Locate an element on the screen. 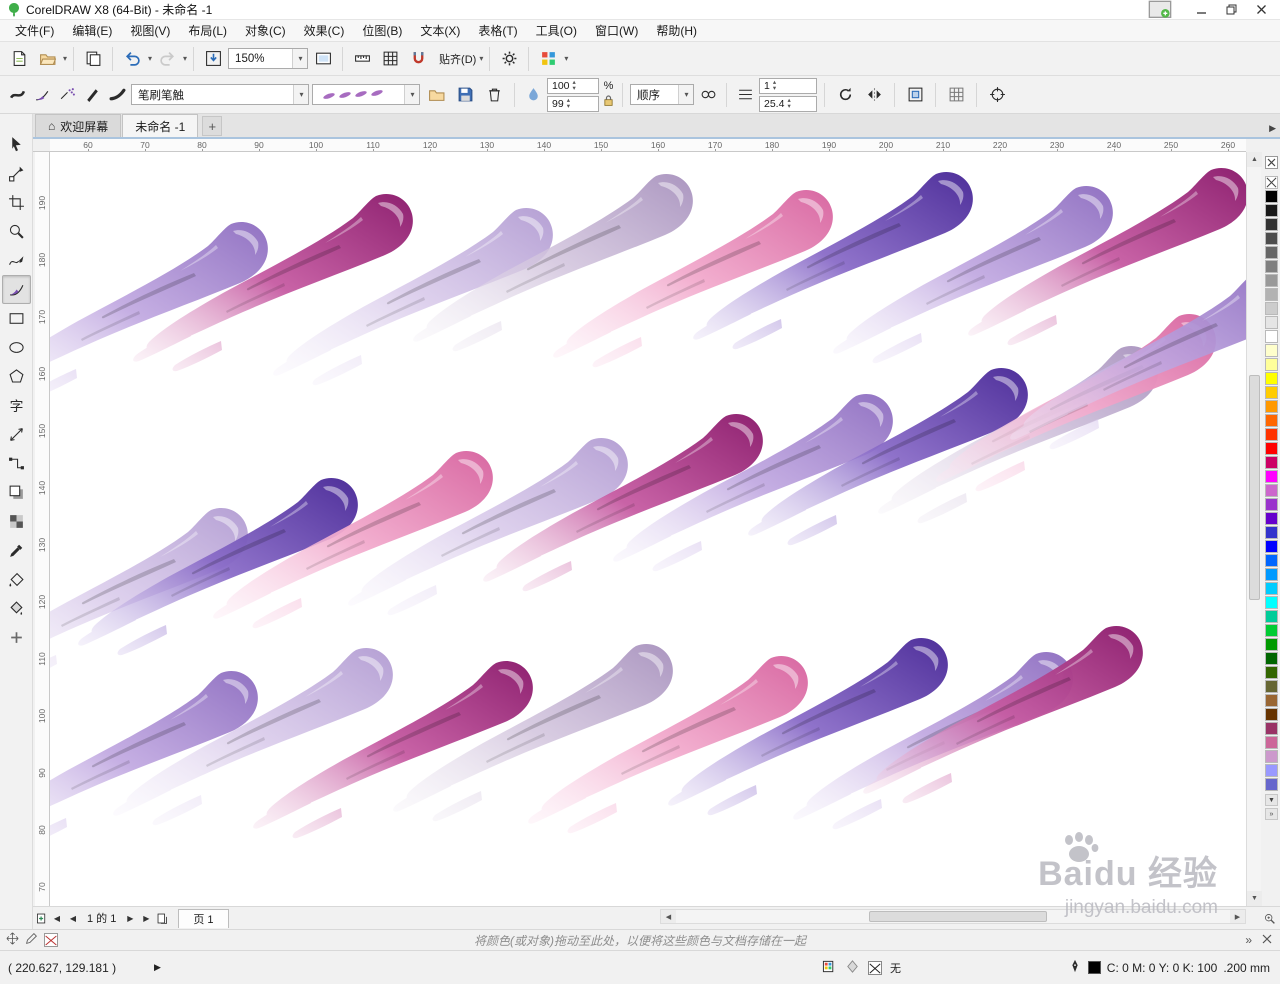 The width and height of the screenshot is (1280, 984). account-icon is located at coordinates (1160, 9).